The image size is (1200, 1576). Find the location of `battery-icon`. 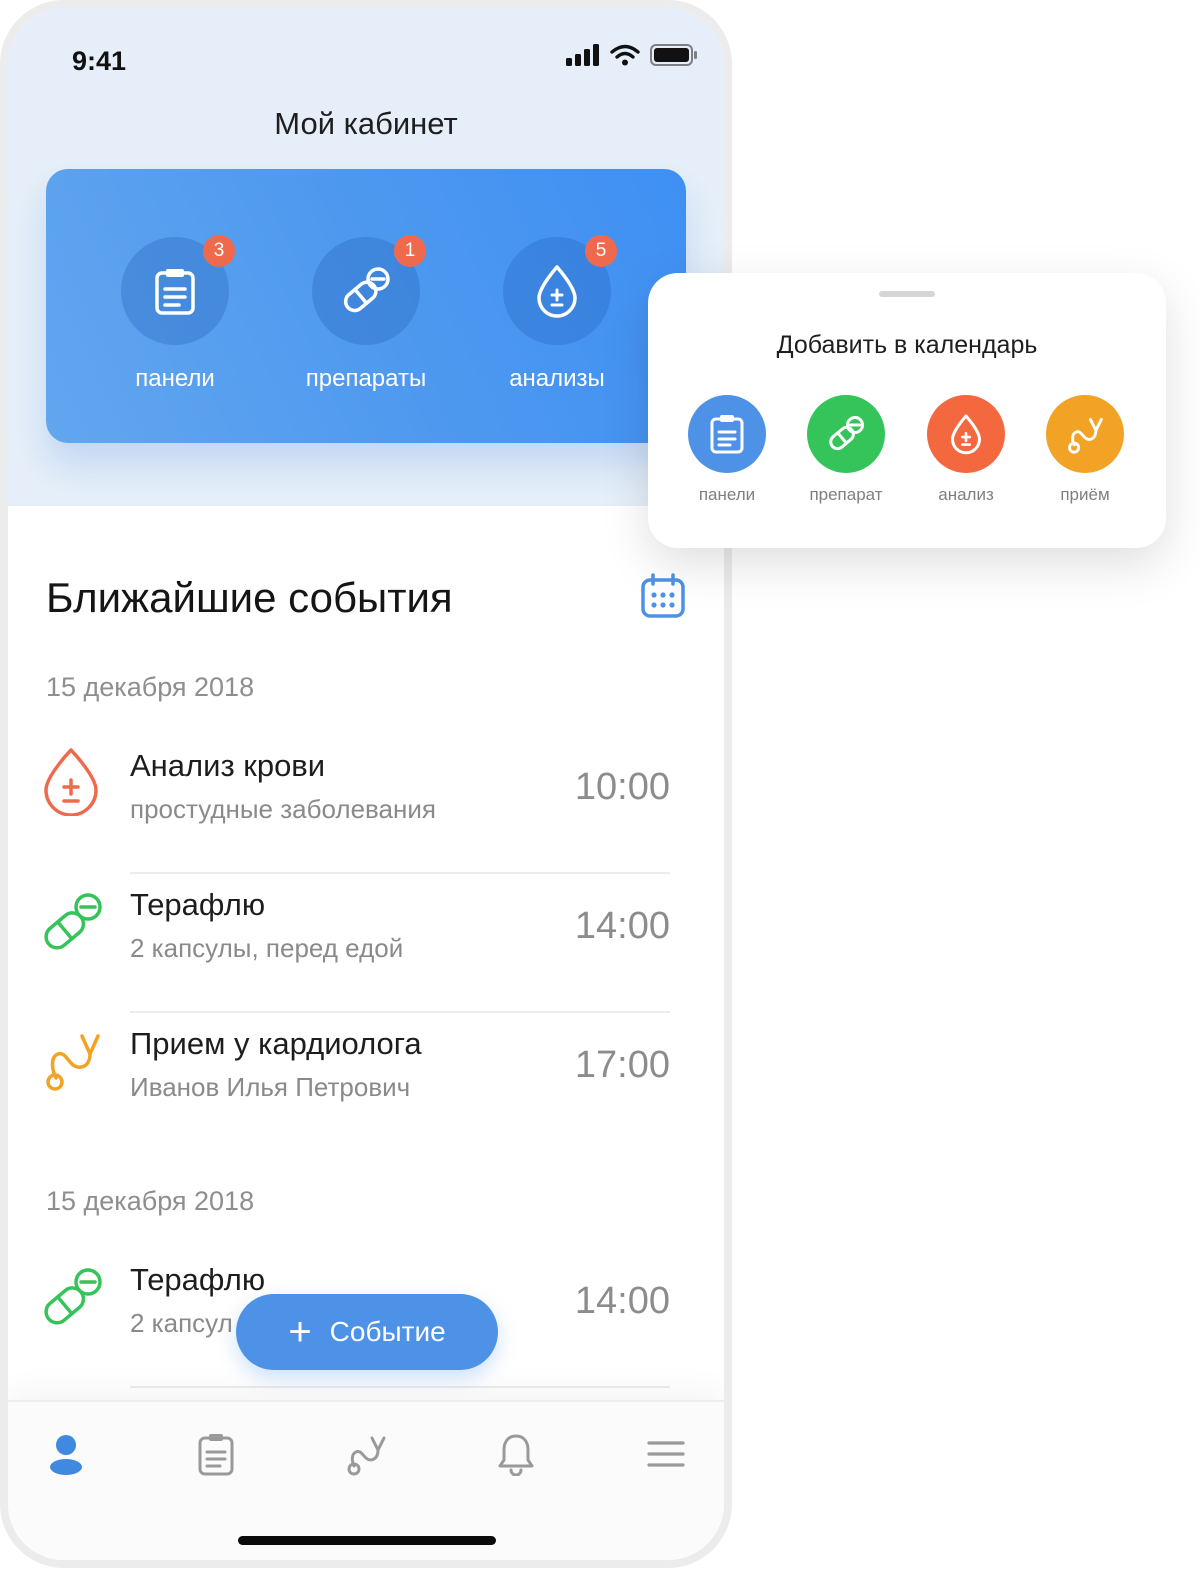

battery-icon is located at coordinates (673, 55).